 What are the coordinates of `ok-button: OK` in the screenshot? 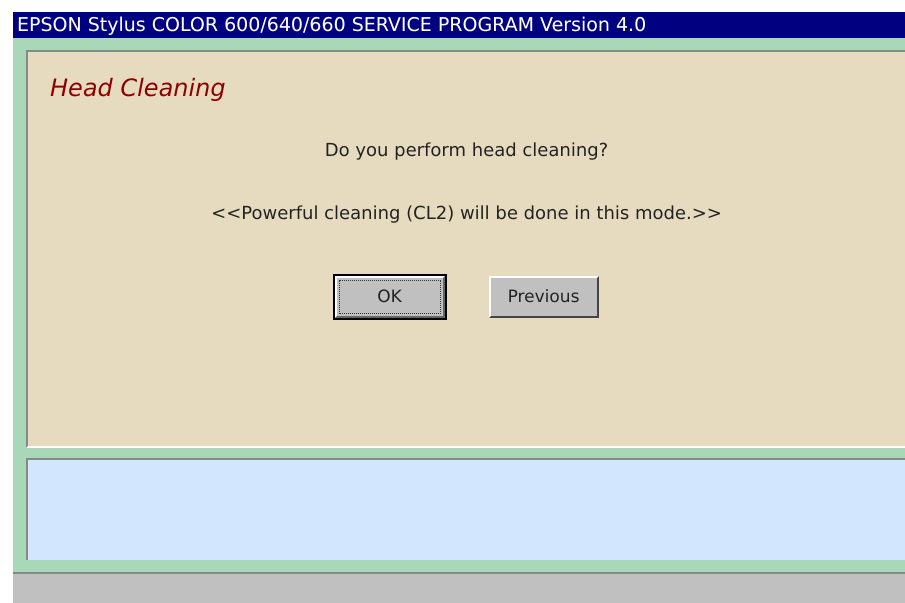 It's located at (389, 297).